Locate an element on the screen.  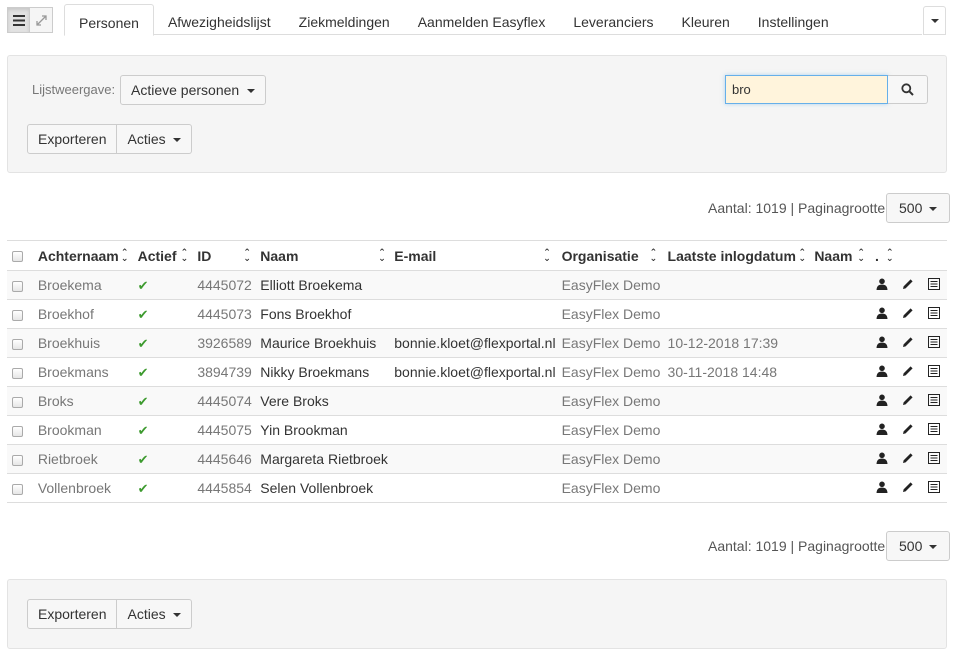
tab-ziekmeldingen: Ziekmeldingen is located at coordinates (344, 19).